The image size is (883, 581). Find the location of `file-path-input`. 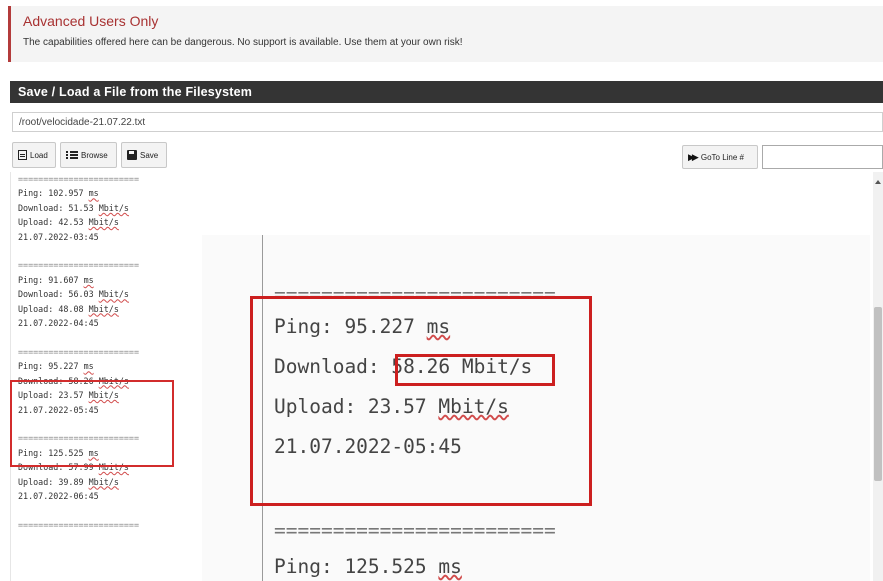

file-path-input is located at coordinates (447, 122).